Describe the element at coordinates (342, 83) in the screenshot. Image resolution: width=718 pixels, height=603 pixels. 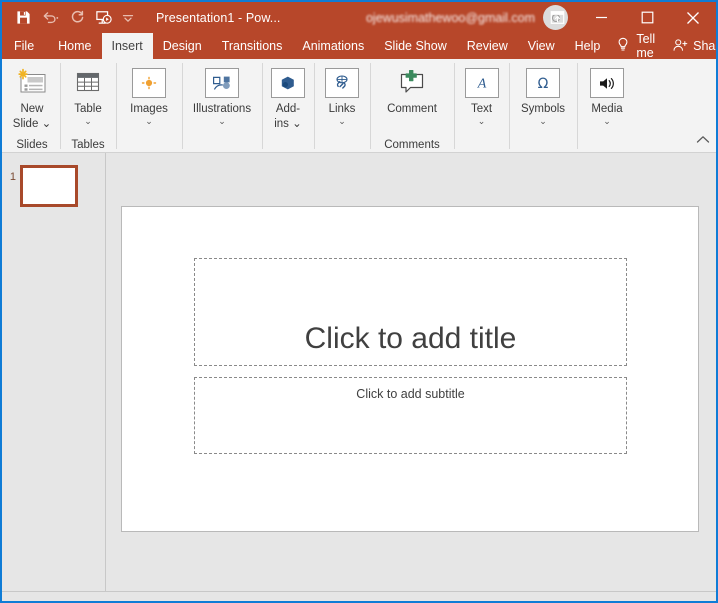
I see `links-icon` at that location.